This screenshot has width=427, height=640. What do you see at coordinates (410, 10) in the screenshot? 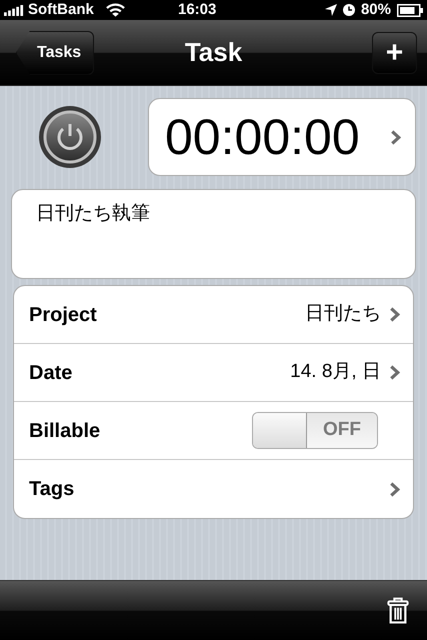
I see `battery-icon` at bounding box center [410, 10].